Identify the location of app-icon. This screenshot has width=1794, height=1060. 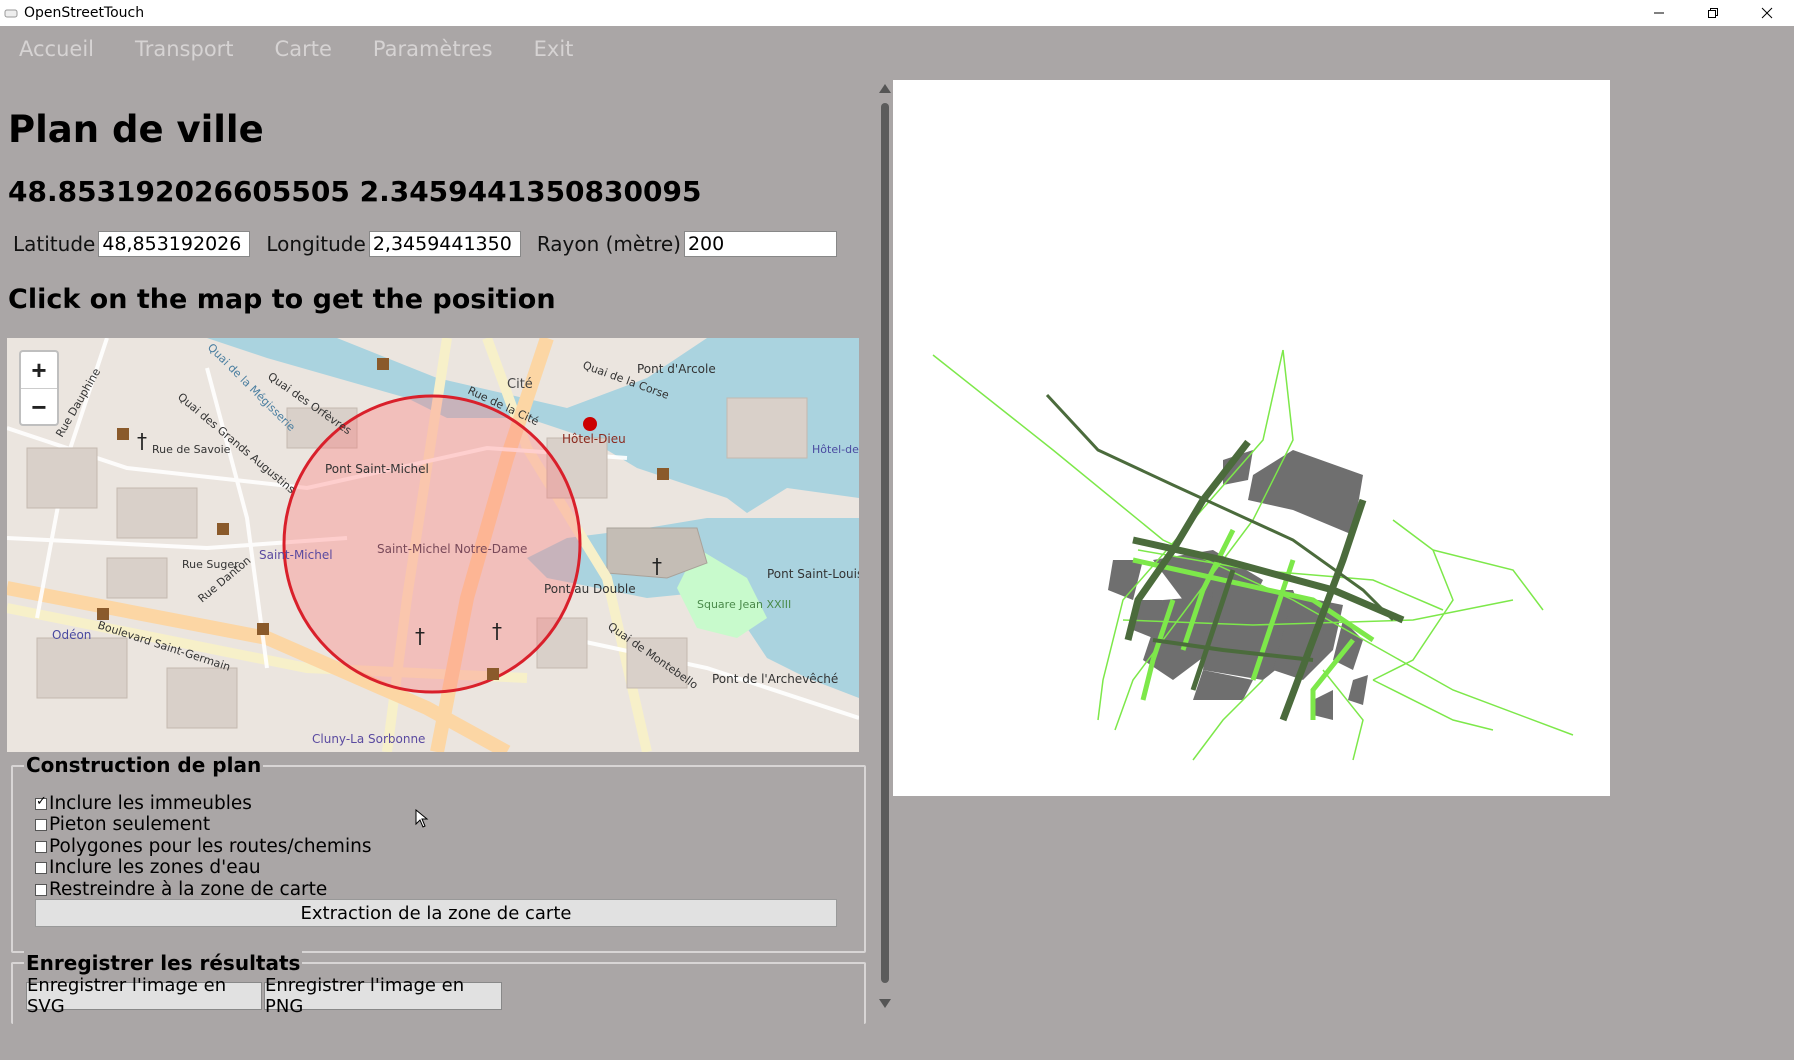
(11, 13).